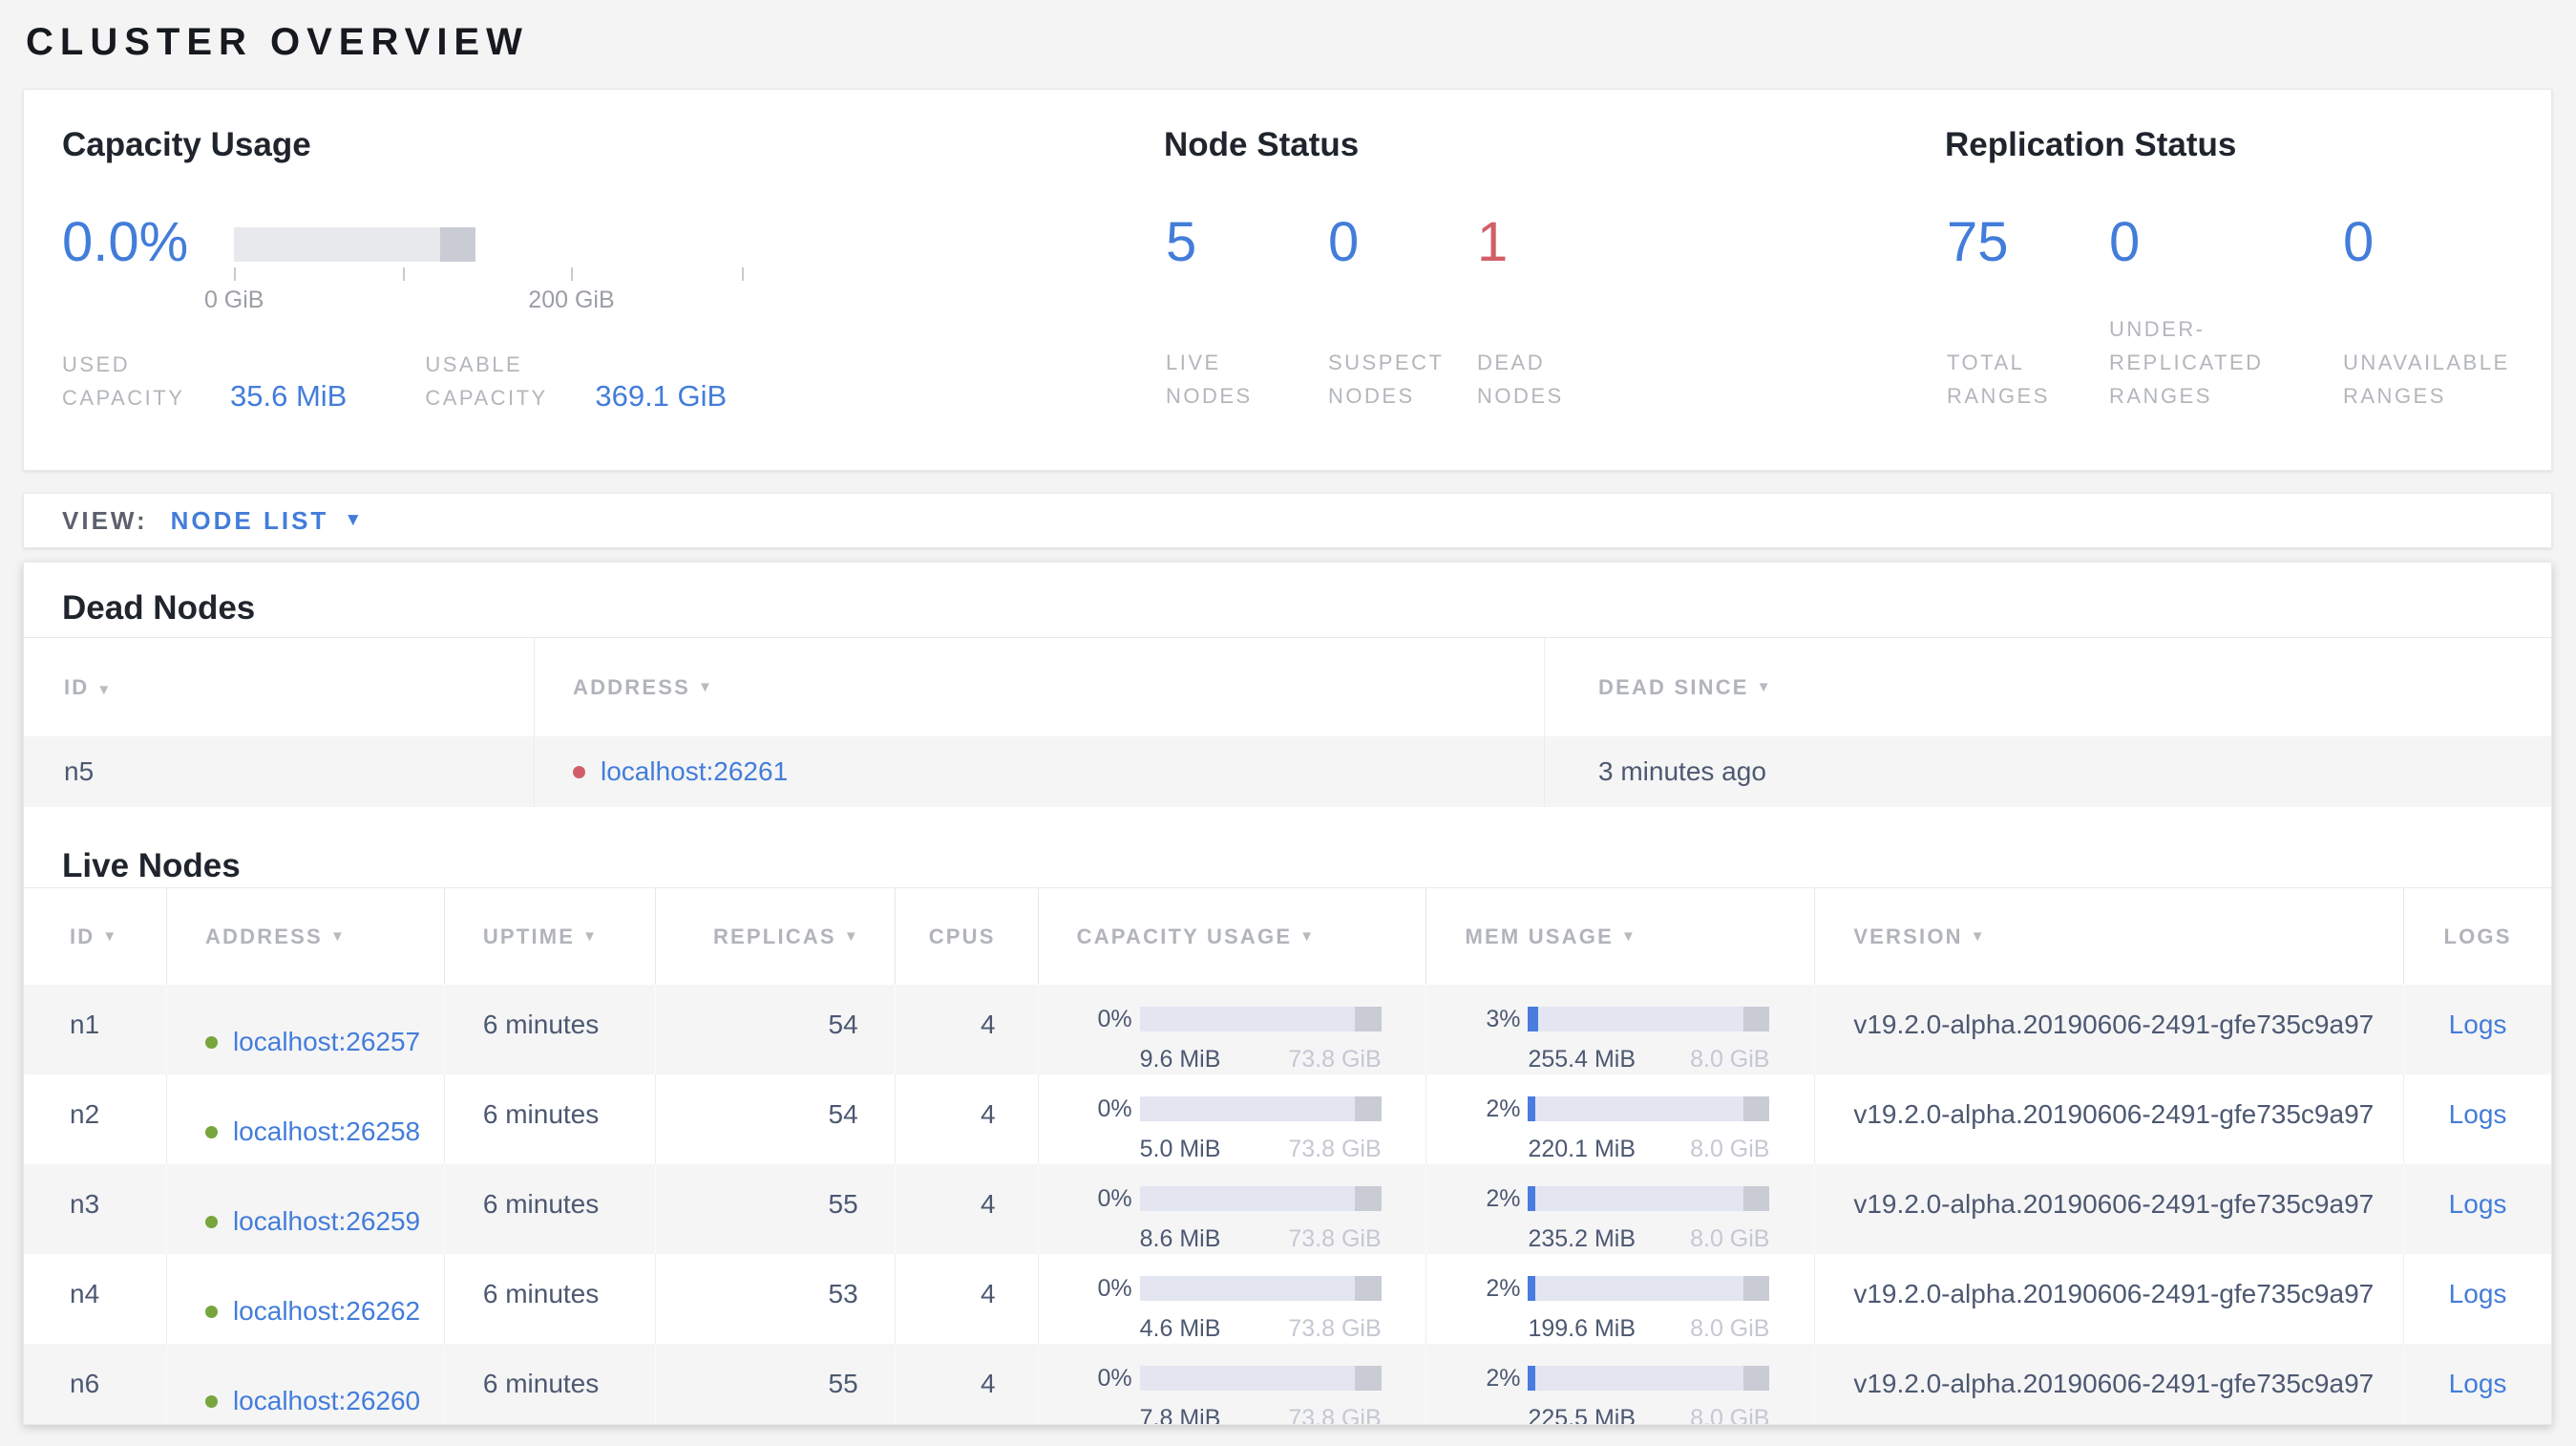 The height and width of the screenshot is (1446, 2576). Describe the element at coordinates (326, 1311) in the screenshot. I see `node-address-link: localhost:26262` at that location.